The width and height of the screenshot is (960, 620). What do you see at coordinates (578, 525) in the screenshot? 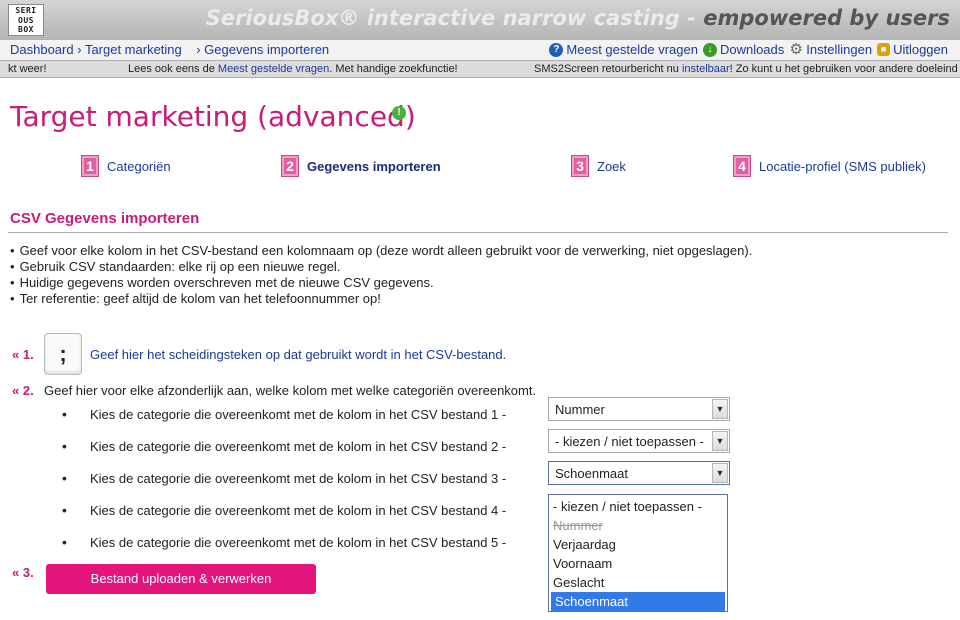
I see `dropdown-option-disabled: Nummer` at bounding box center [578, 525].